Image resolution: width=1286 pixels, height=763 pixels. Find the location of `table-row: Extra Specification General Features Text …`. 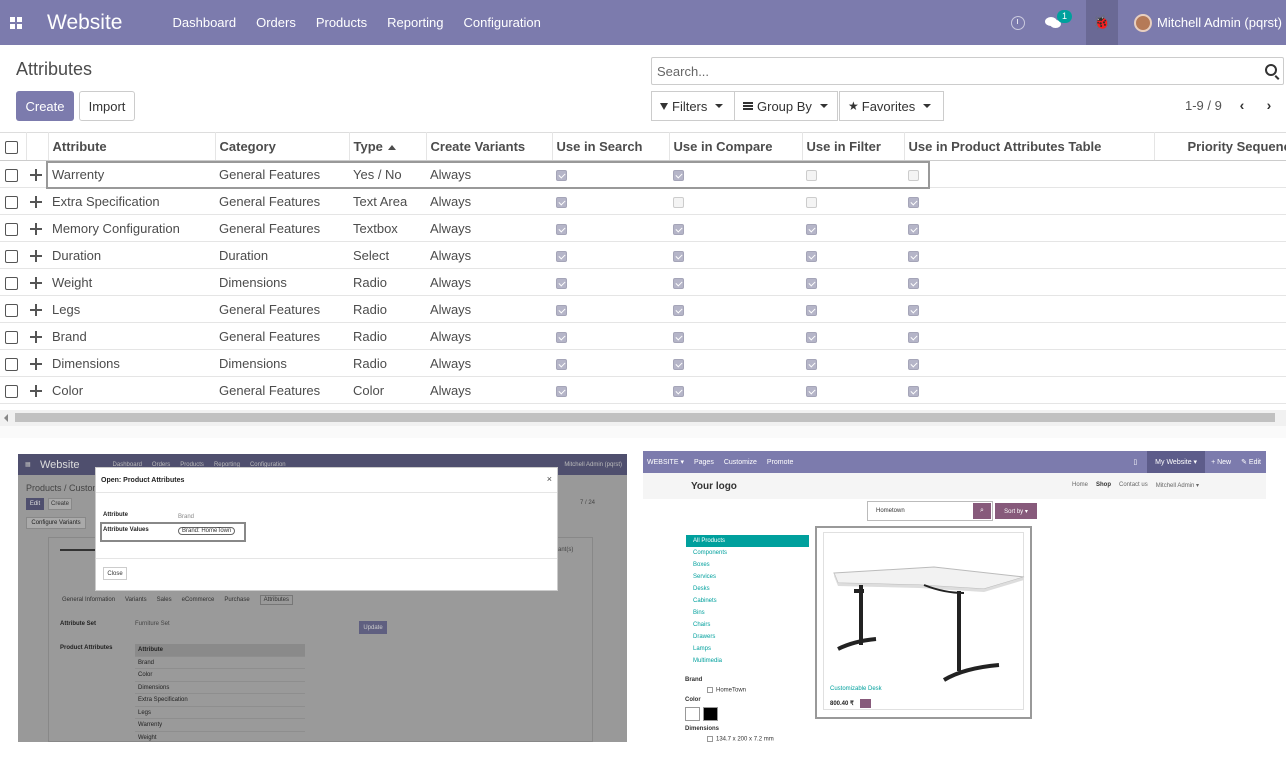

table-row: Extra Specification General Features Text … is located at coordinates (643, 201).